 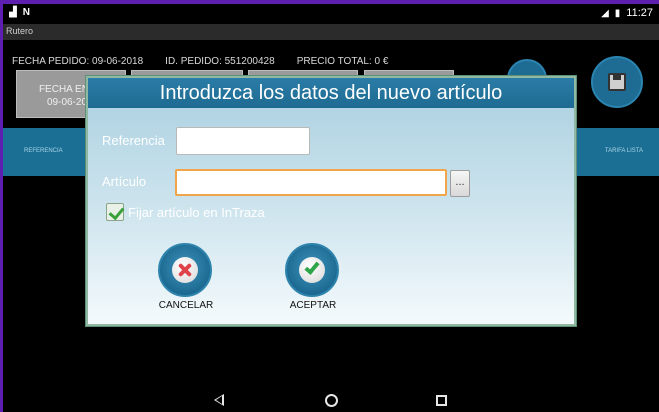 What do you see at coordinates (331, 14) in the screenshot?
I see `status-bar: ▟ N ◢ ▮ 11:27` at bounding box center [331, 14].